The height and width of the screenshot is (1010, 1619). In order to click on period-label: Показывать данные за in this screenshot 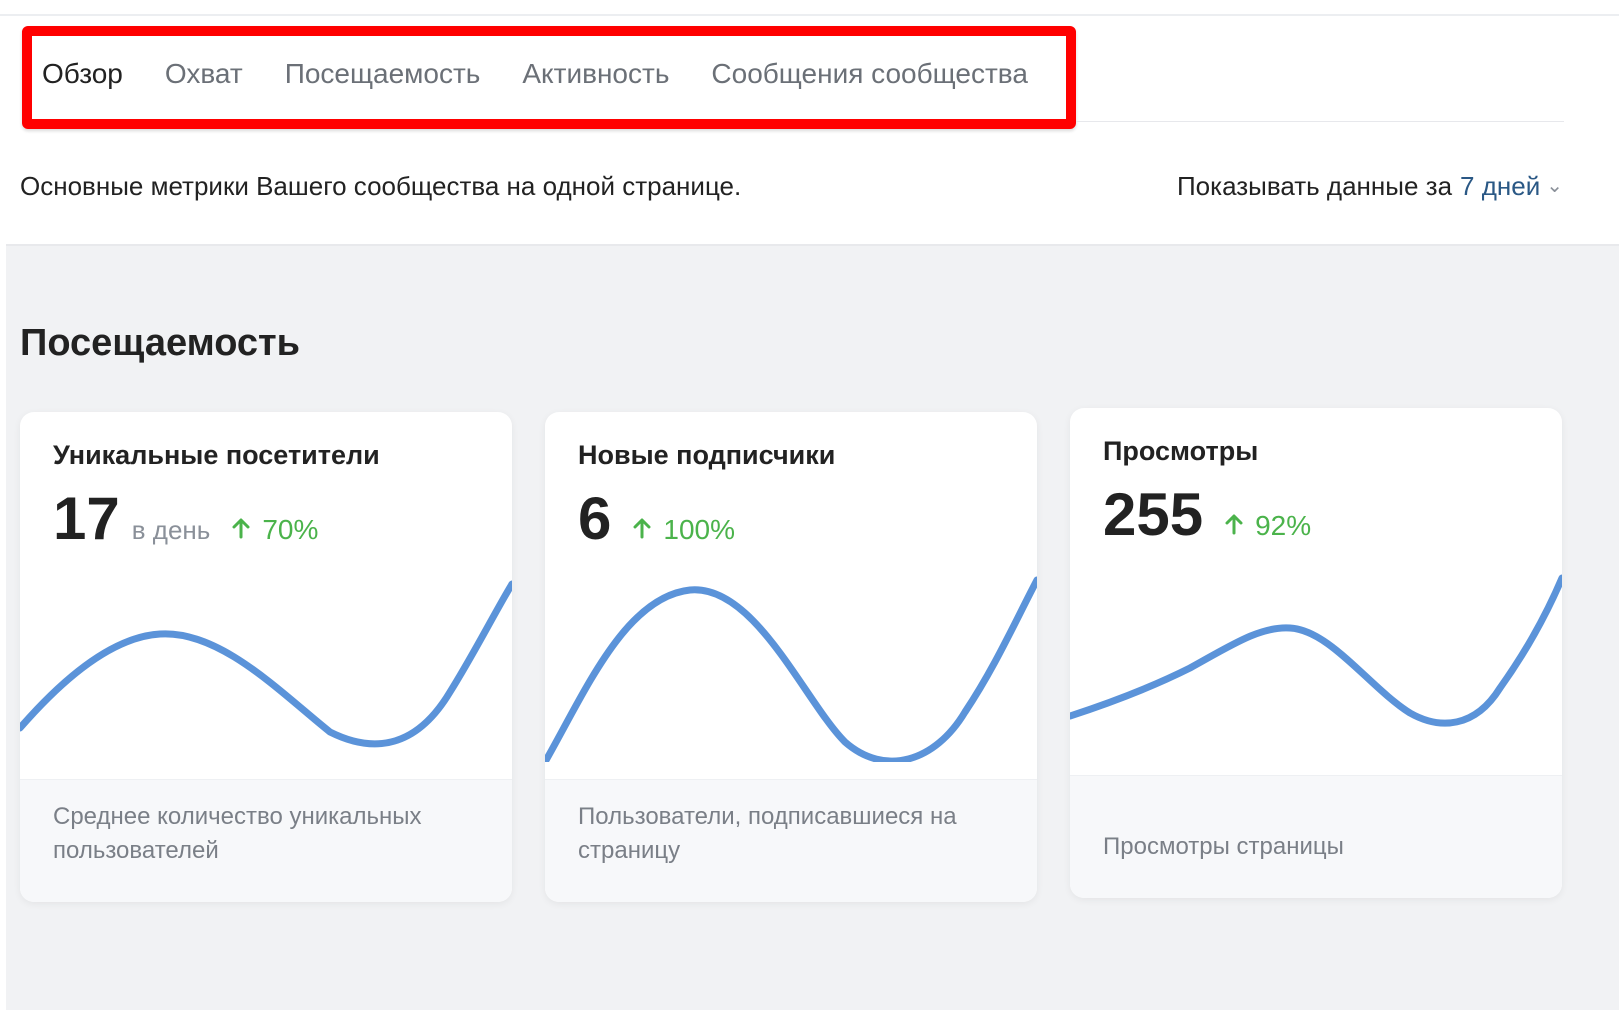, I will do `click(1314, 186)`.